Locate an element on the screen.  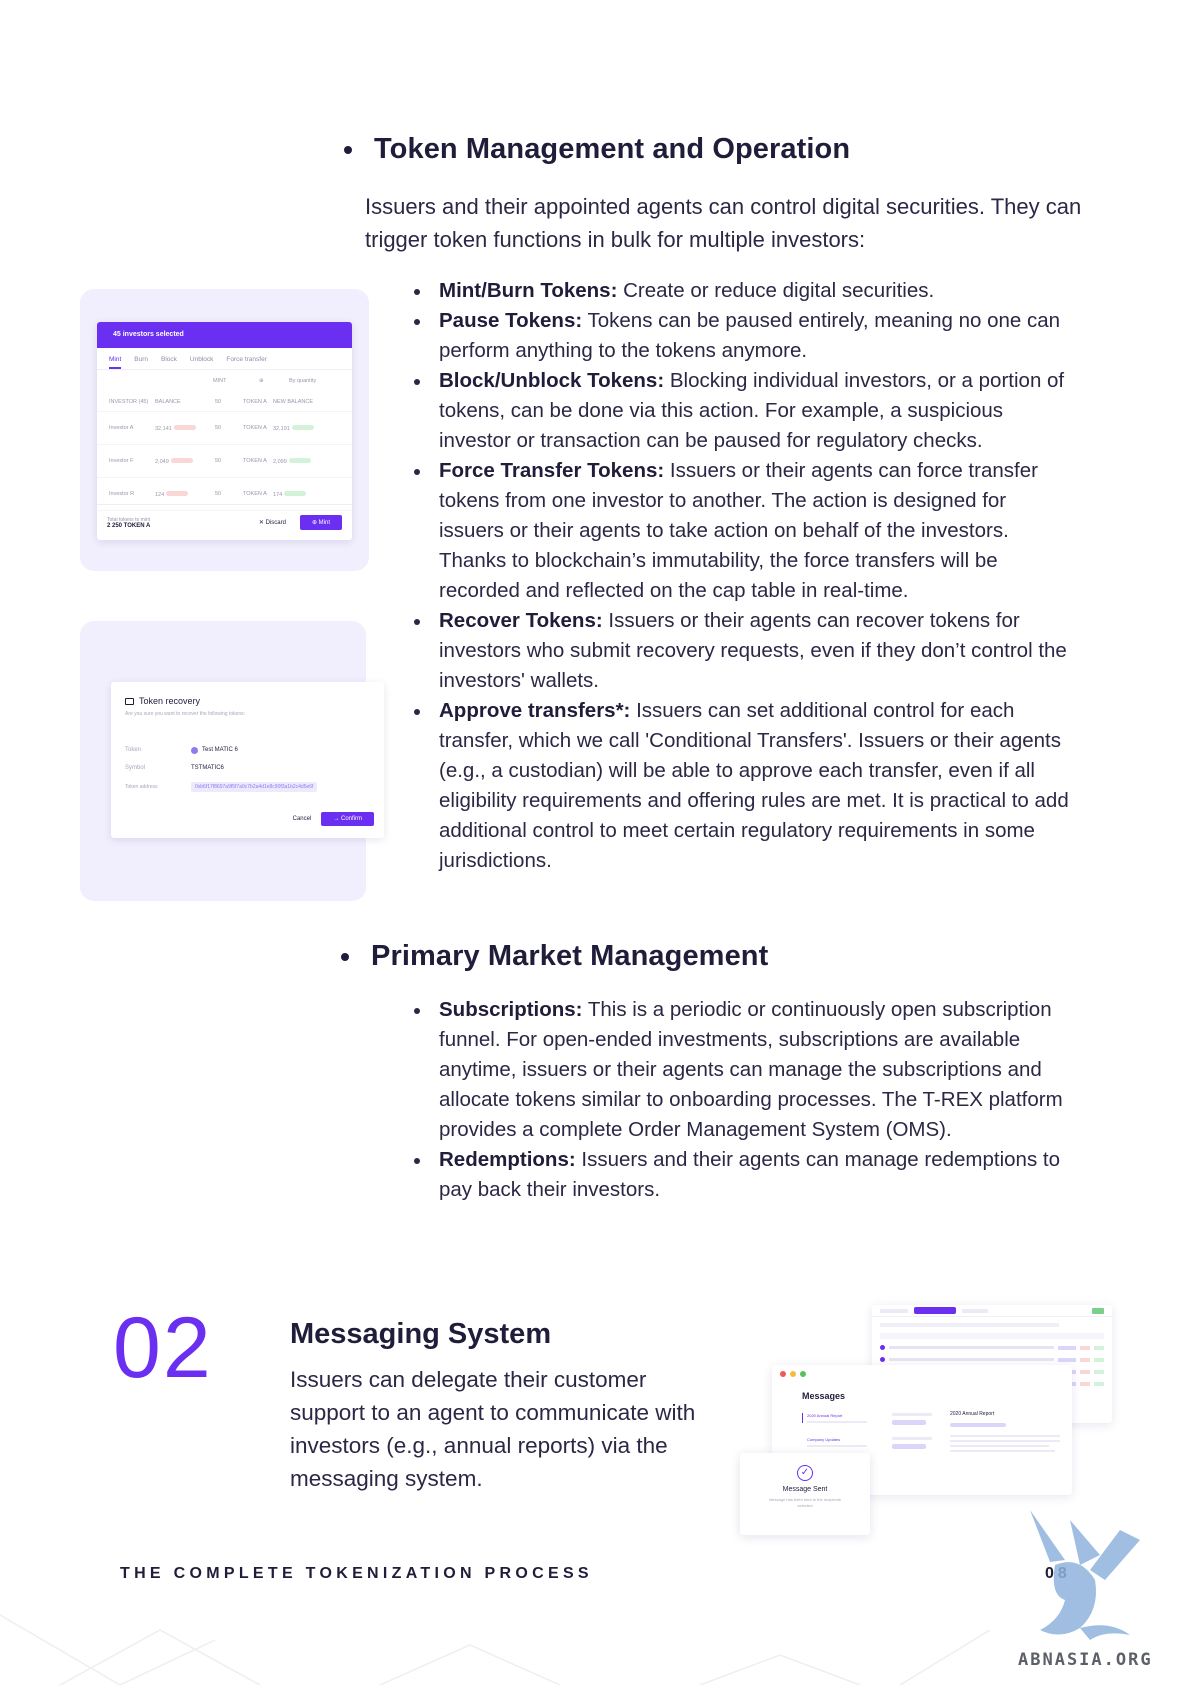
message-detail-title: 2020 Annual Report is located at coordinates (972, 1414).